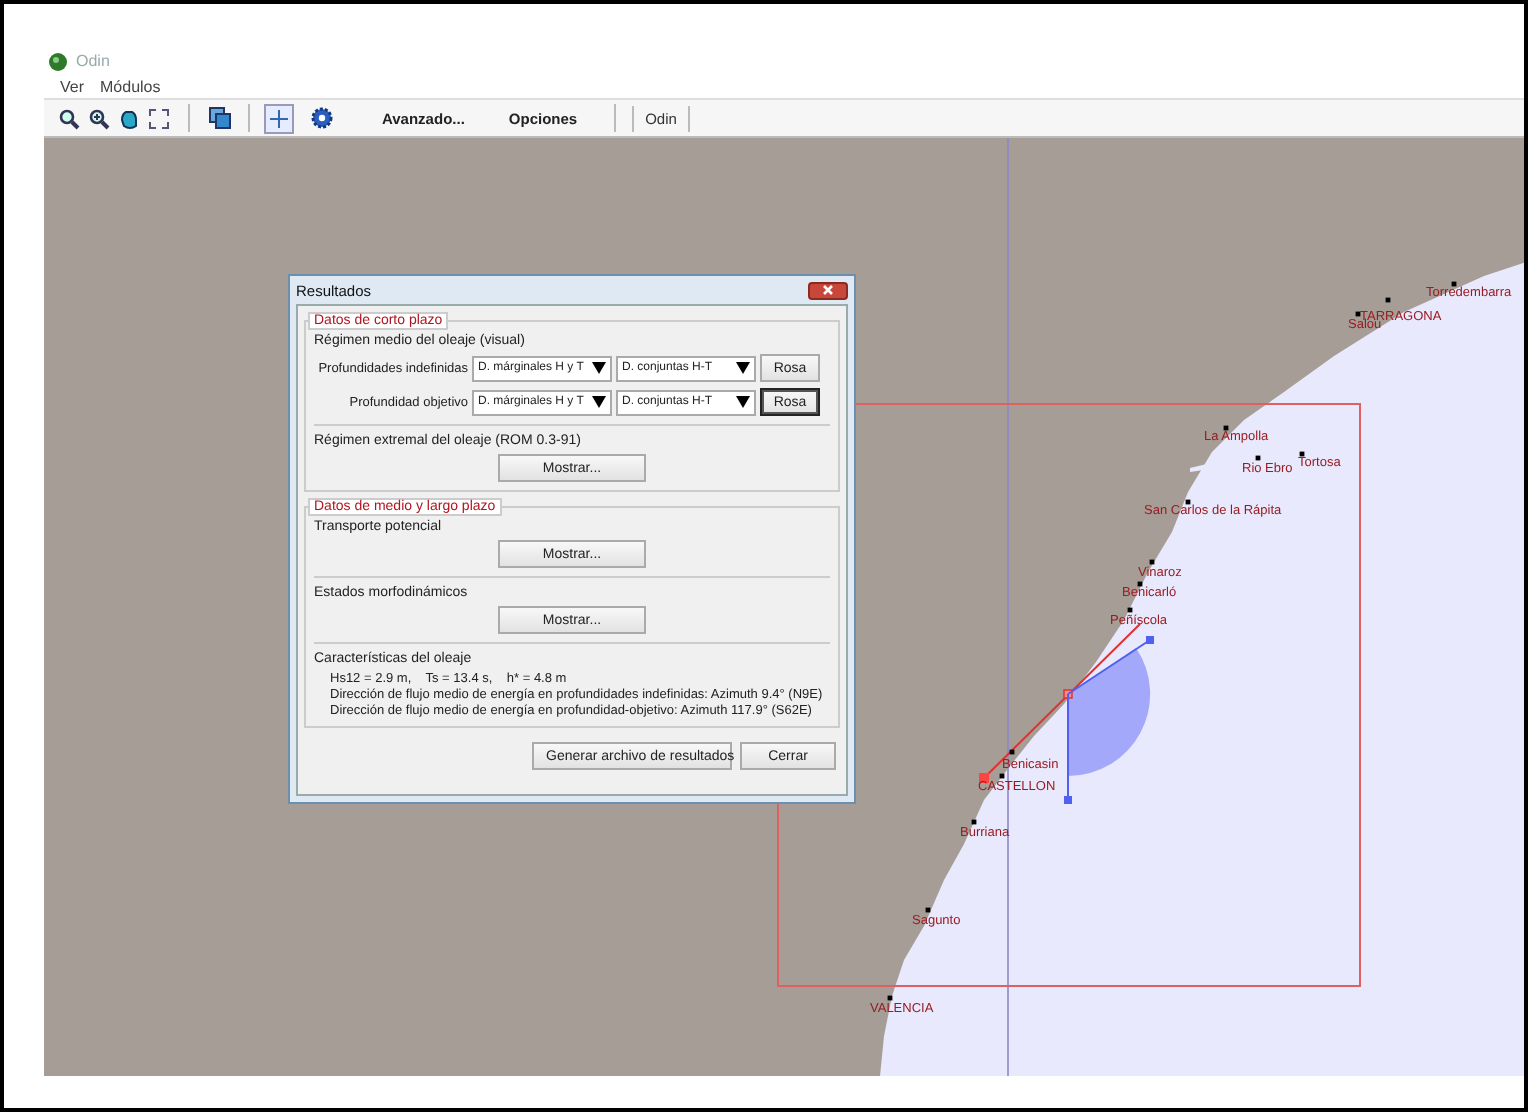 This screenshot has width=1528, height=1112. I want to click on window-title: Odin, so click(93, 61).